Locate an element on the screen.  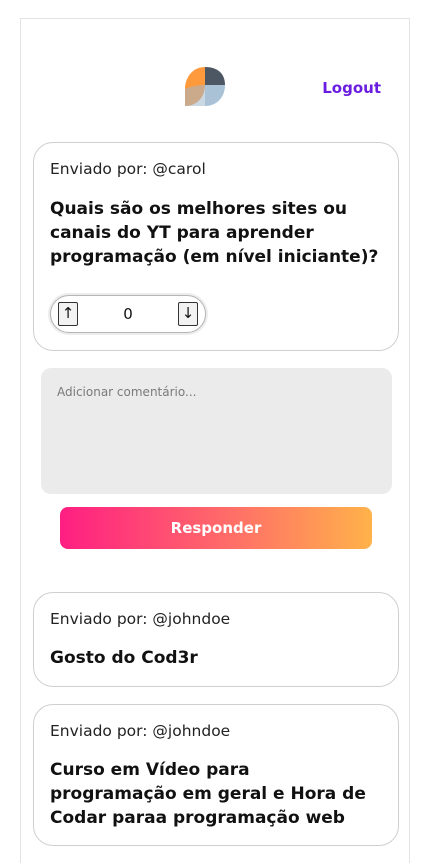
logout-link: Logout is located at coordinates (351, 88).